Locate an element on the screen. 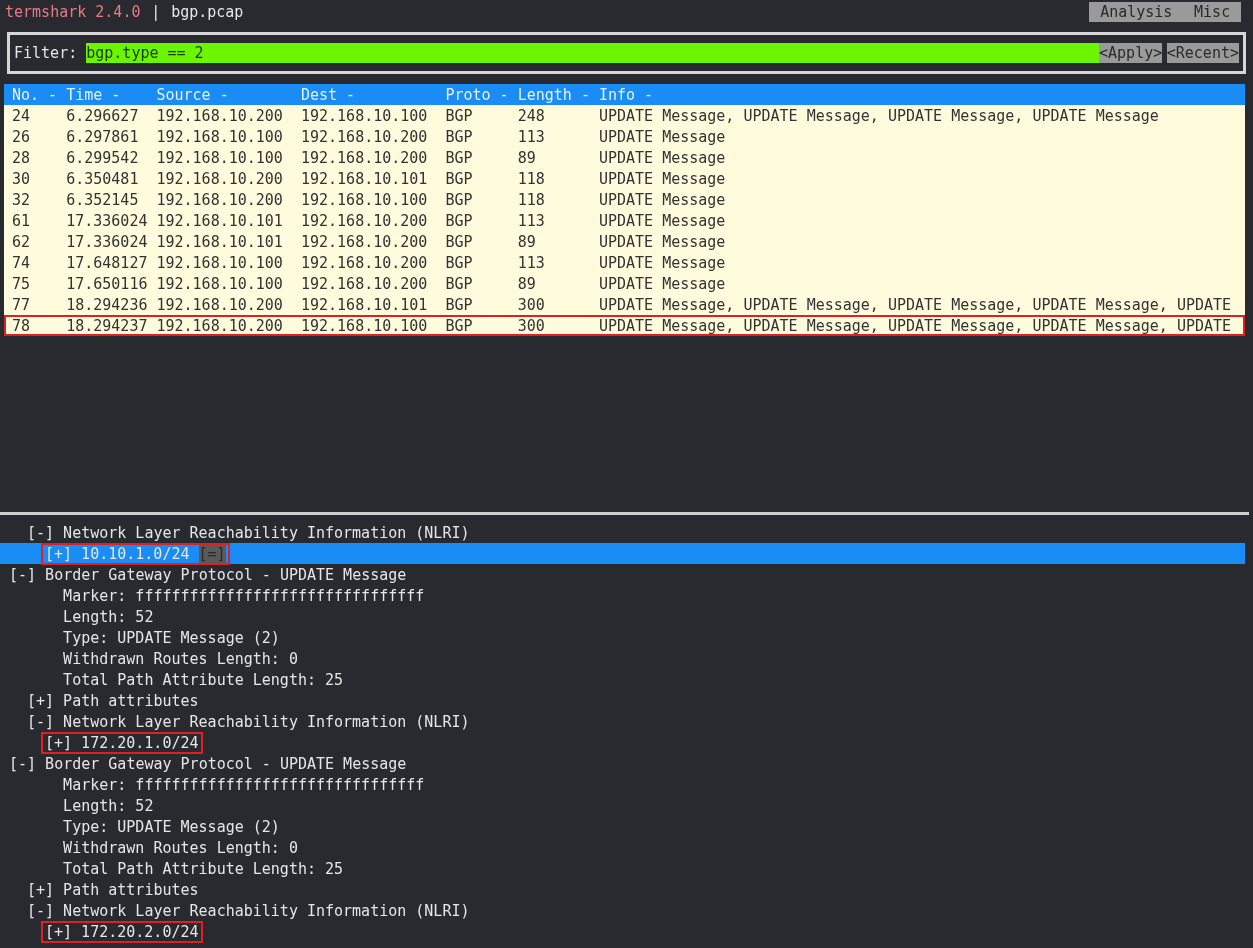 This screenshot has height=948, width=1253. table-cell-text: 6.299542 is located at coordinates (103, 157).